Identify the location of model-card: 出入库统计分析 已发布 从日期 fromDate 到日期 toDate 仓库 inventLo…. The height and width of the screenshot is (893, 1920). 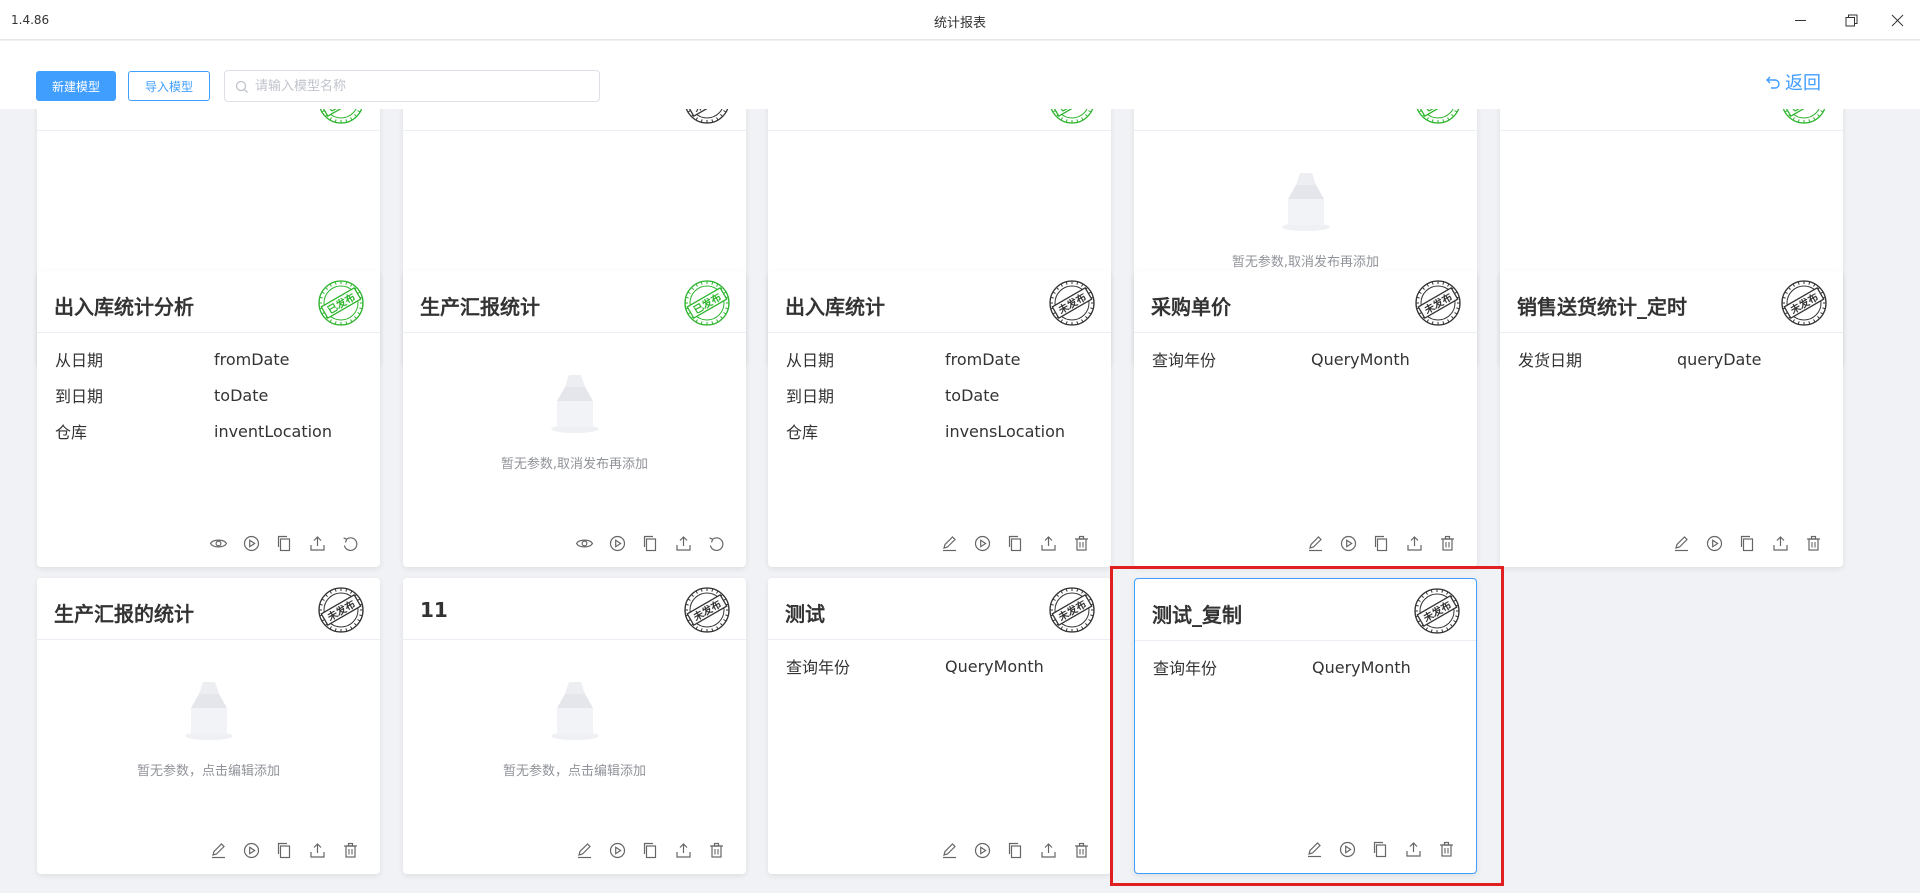
(208, 419).